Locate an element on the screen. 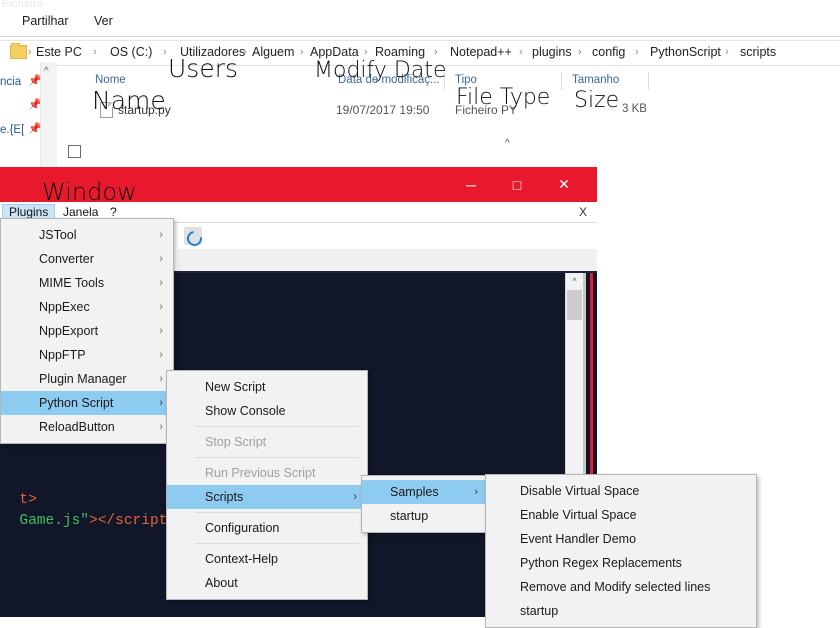 The width and height of the screenshot is (840, 628). annotation-file-type: File Type is located at coordinates (503, 97).